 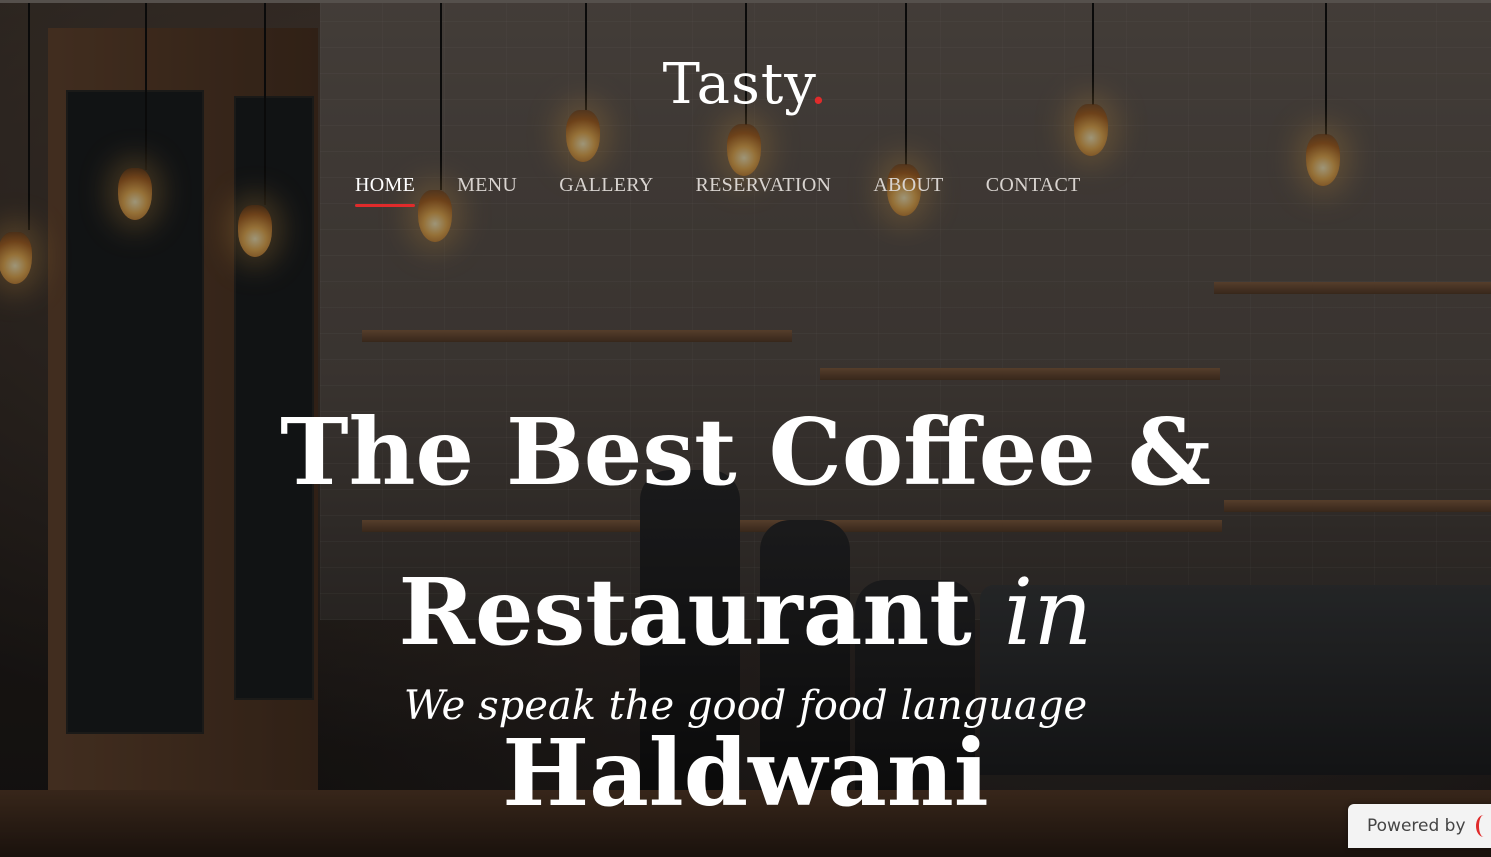 I want to click on nav-item-gallery: GALLERY, so click(x=606, y=190).